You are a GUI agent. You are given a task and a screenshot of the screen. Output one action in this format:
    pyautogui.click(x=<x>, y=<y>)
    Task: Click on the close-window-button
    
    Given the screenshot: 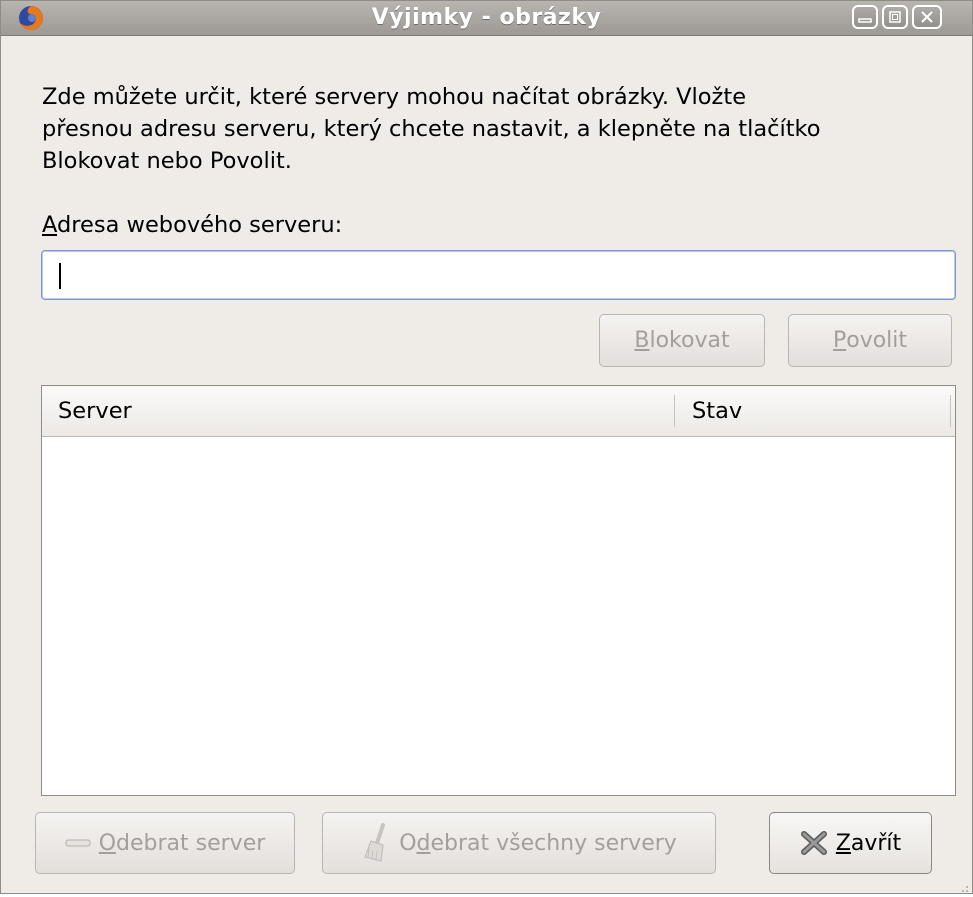 What is the action you would take?
    pyautogui.click(x=927, y=17)
    